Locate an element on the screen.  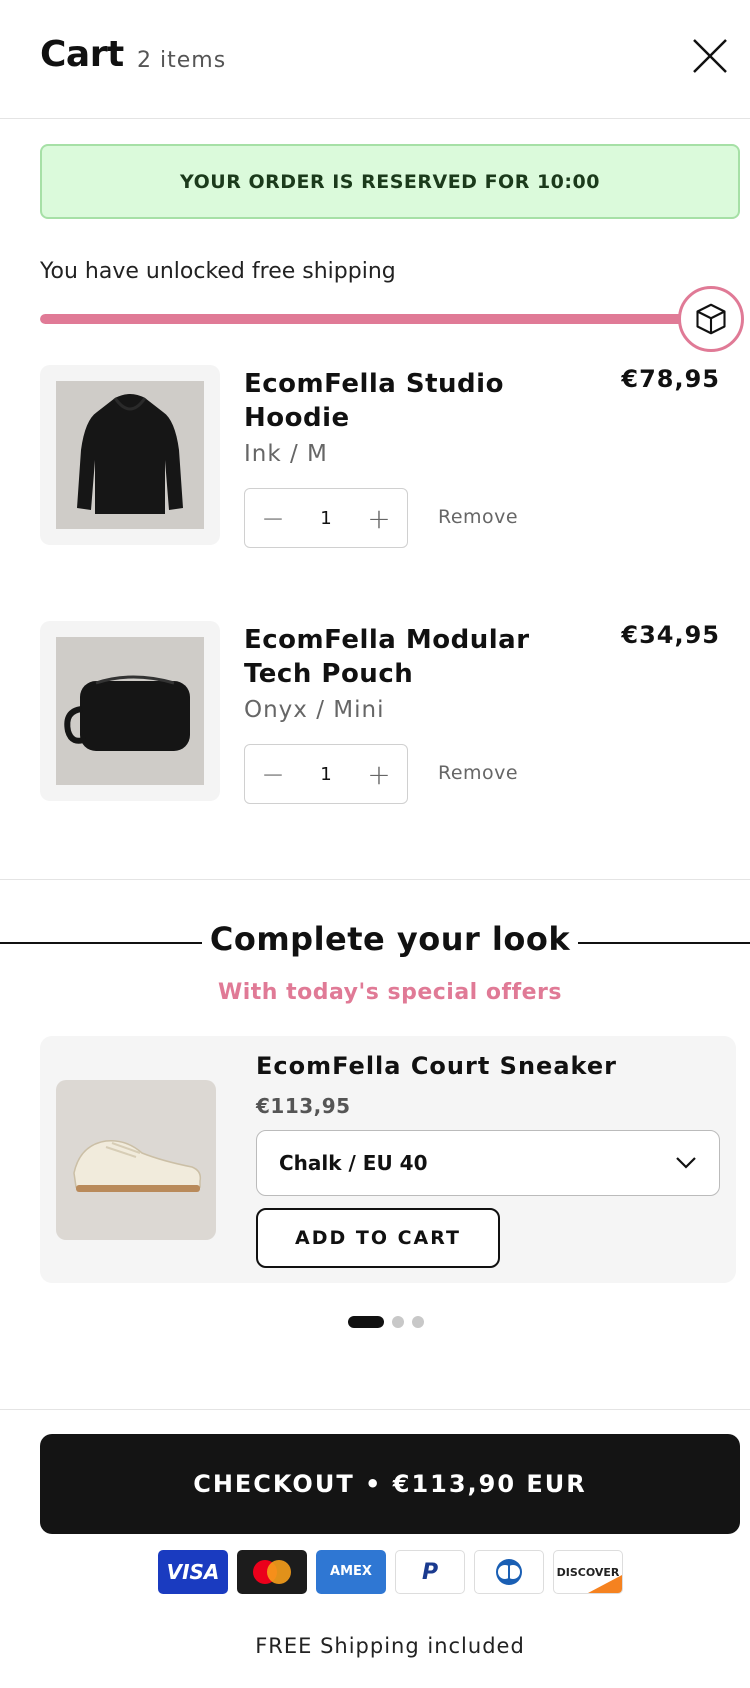
hoodie-image is located at coordinates (130, 455).